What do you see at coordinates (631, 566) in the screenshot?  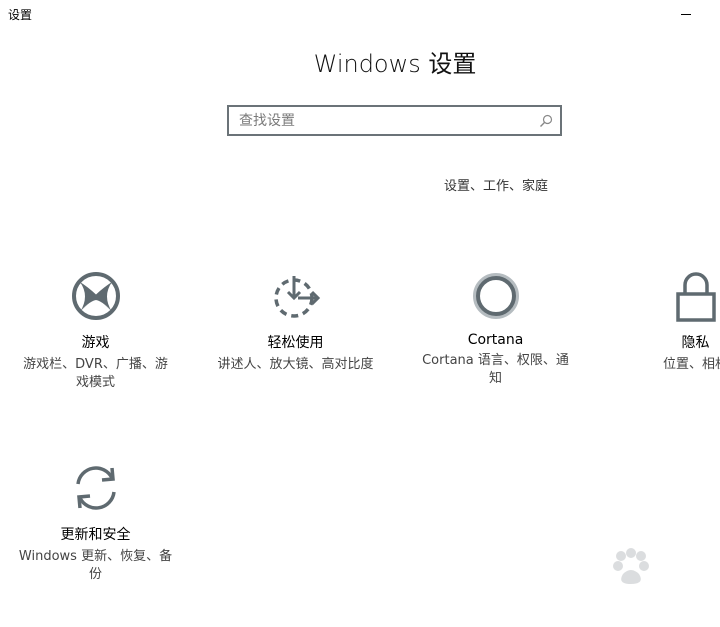 I see `baidu-watermark-logo` at bounding box center [631, 566].